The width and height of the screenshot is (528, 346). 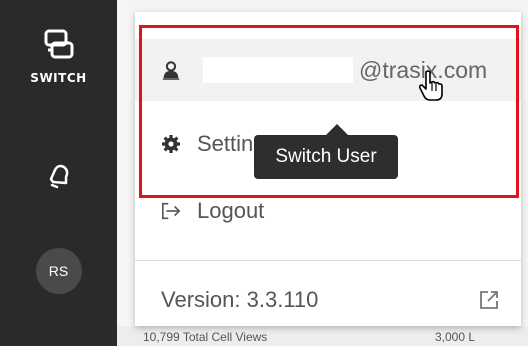 What do you see at coordinates (205, 337) in the screenshot?
I see `footer-left-text: 10,799 Total Cell Views` at bounding box center [205, 337].